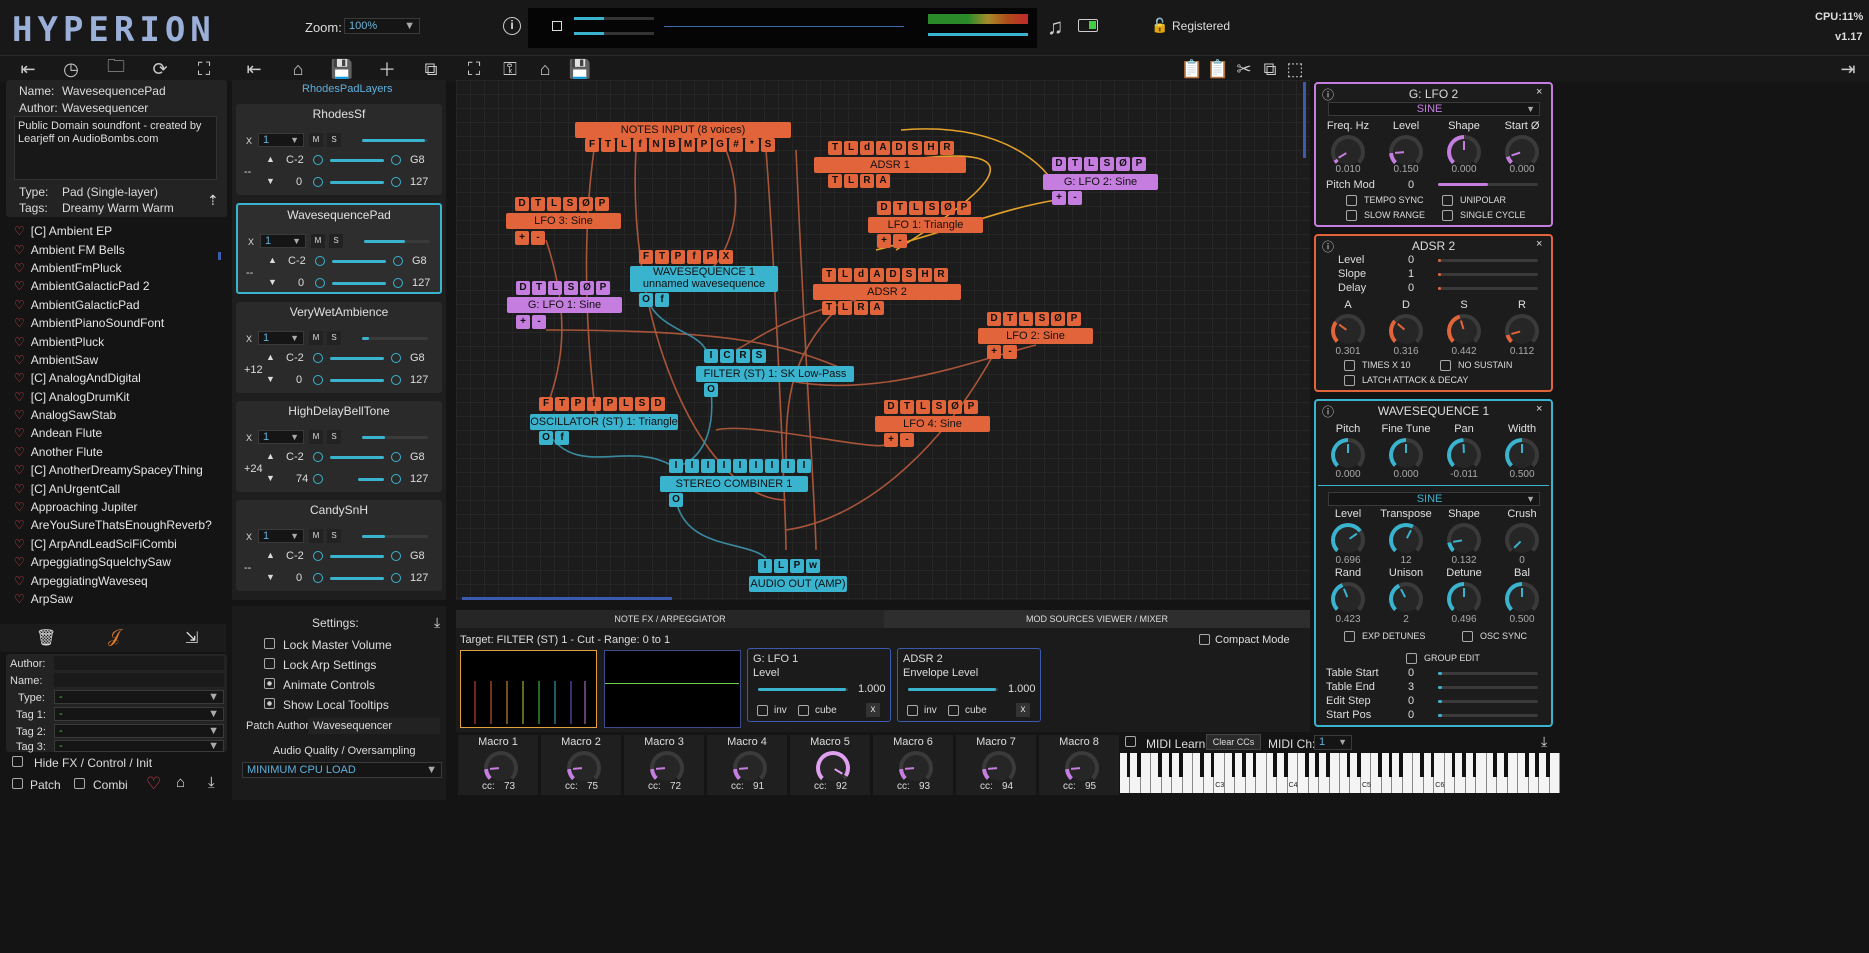  I want to click on layer-strip: WavesequencePad X 1 ▼ M S ▲ ▼ -- C-2 G8 0 127, so click(339, 248).